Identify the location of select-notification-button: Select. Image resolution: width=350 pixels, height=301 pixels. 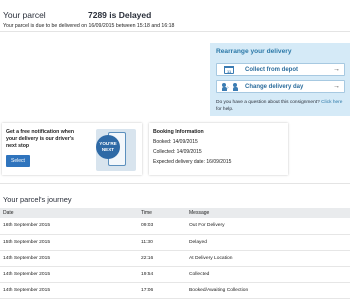
(18, 161).